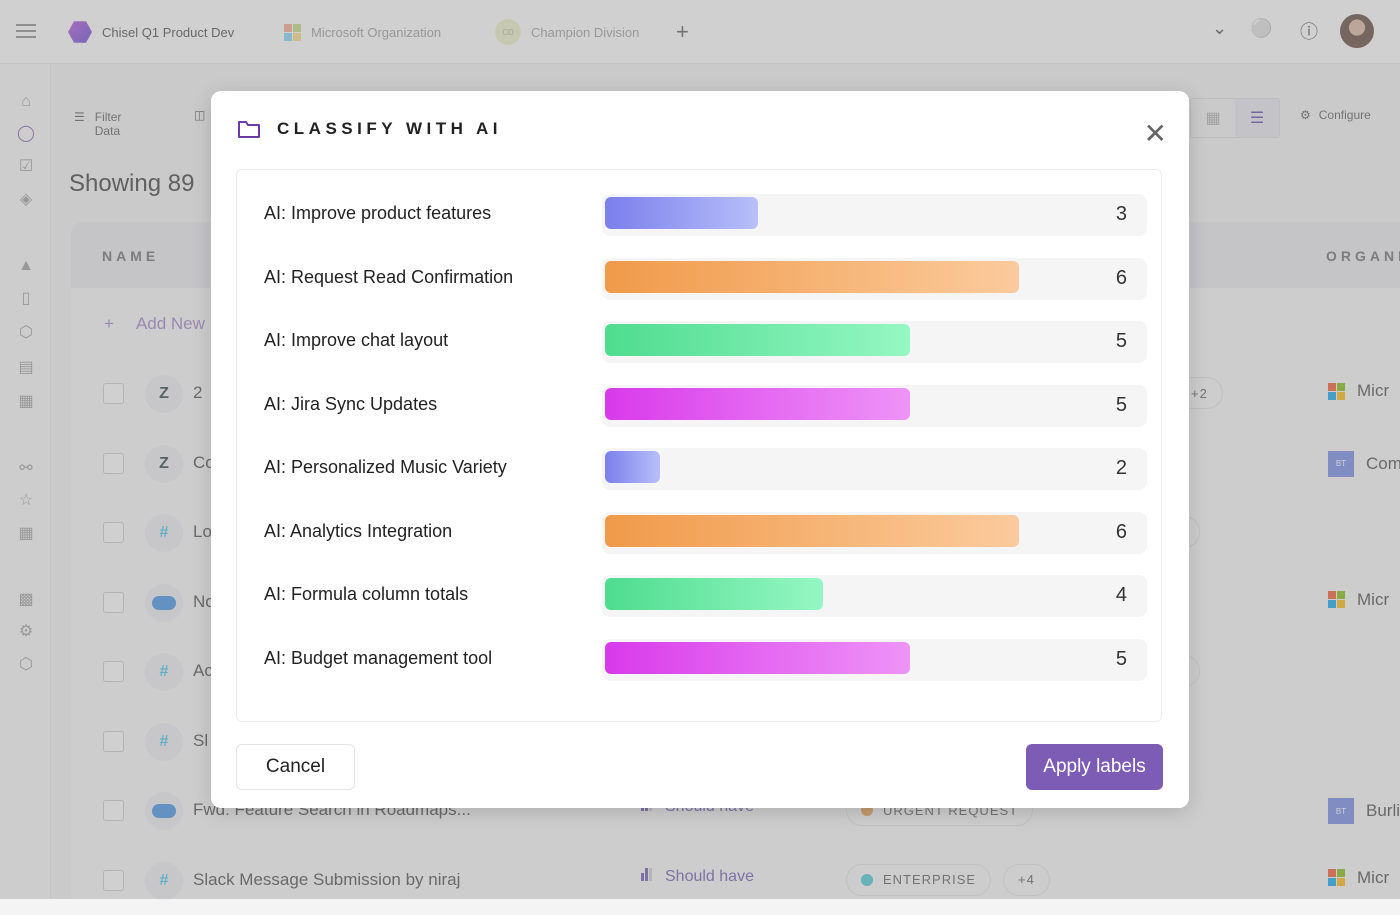  Describe the element at coordinates (389, 128) in the screenshot. I see `modal-title: CLASSIFY WITH AI` at that location.